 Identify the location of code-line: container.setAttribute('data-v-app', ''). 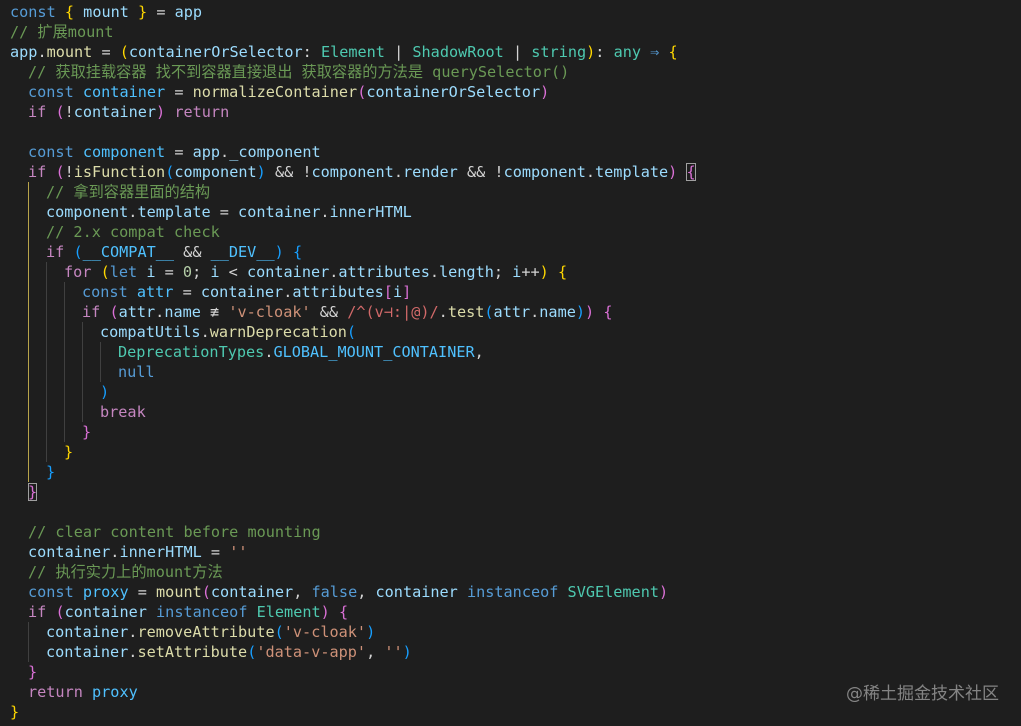
(510, 652).